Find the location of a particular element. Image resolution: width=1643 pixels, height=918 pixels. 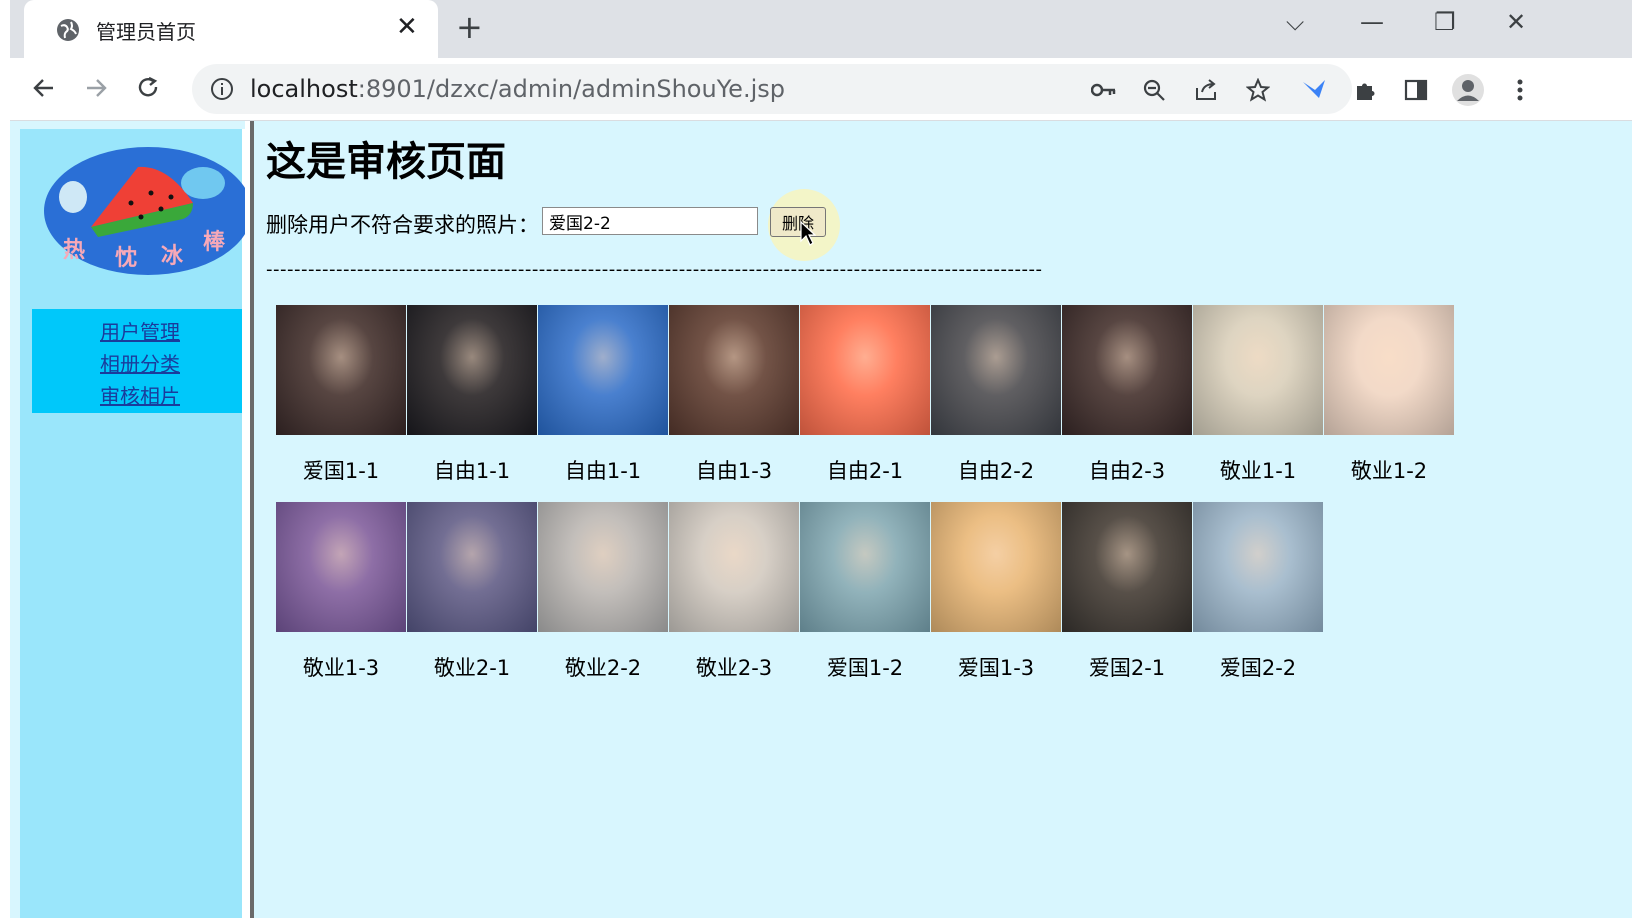

window-close-icon: ✕ is located at coordinates (1516, 22).